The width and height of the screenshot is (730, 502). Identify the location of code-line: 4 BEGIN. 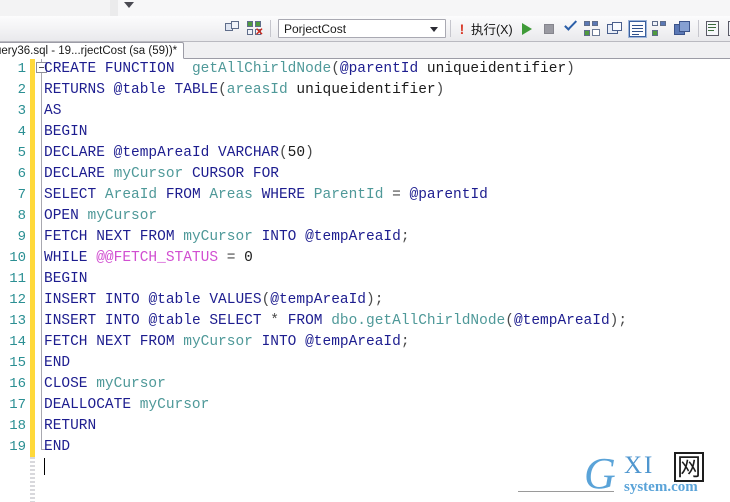
(365, 132).